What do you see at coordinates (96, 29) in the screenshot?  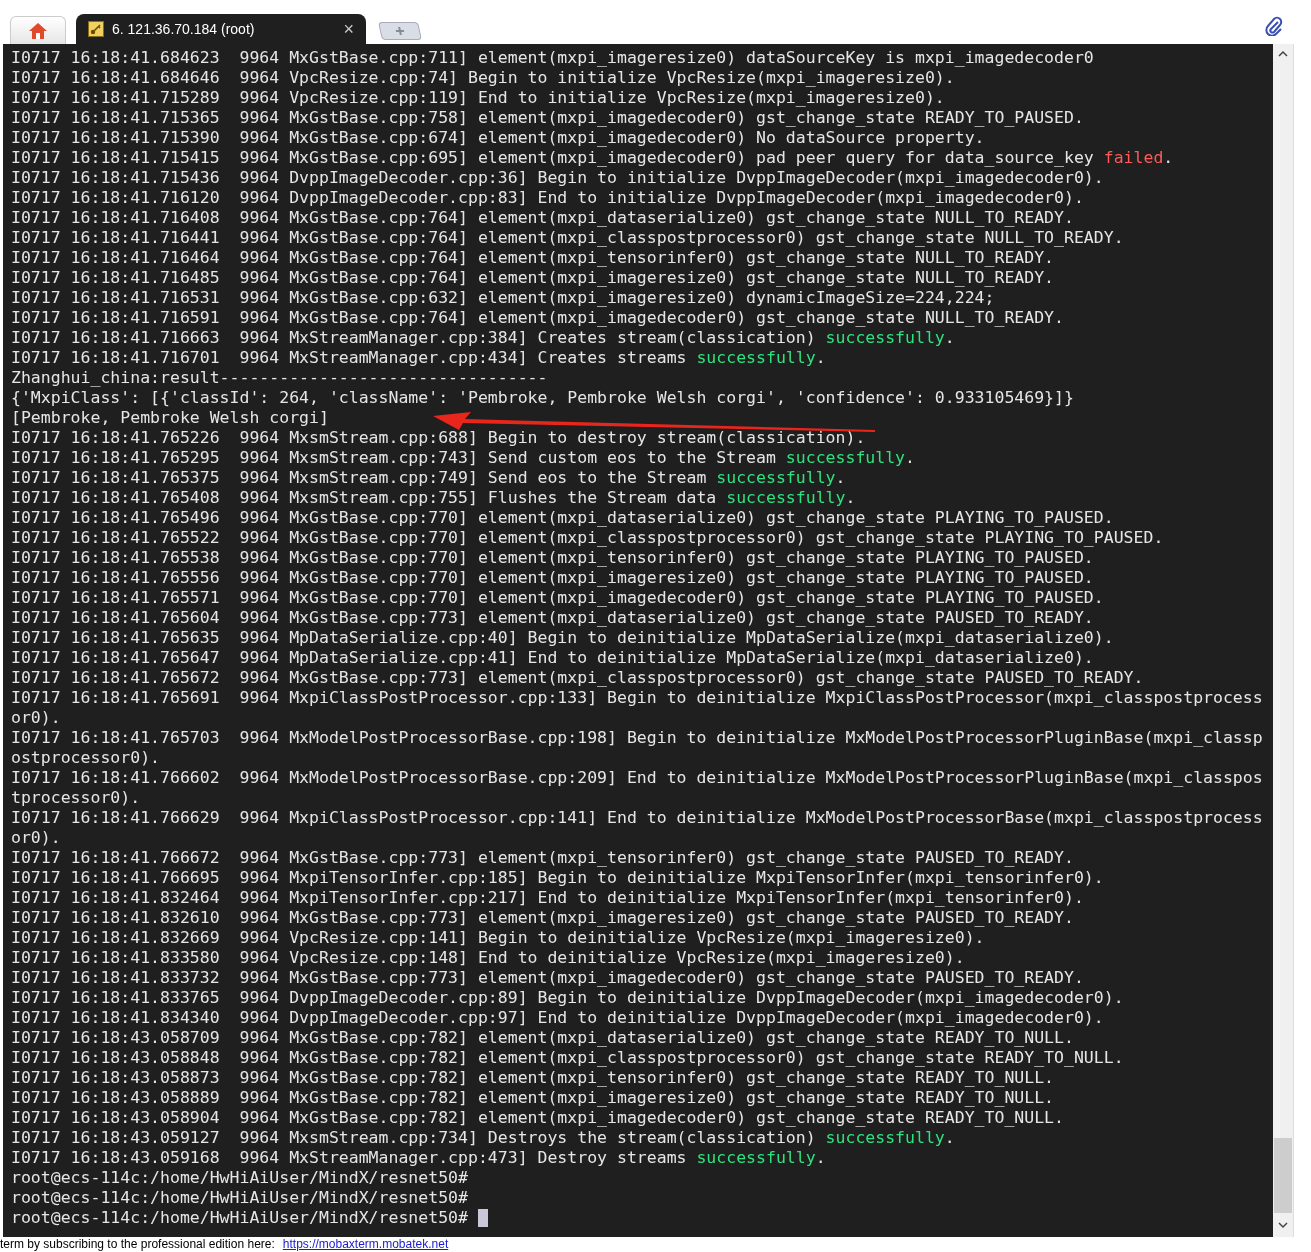 I see `key-icon` at bounding box center [96, 29].